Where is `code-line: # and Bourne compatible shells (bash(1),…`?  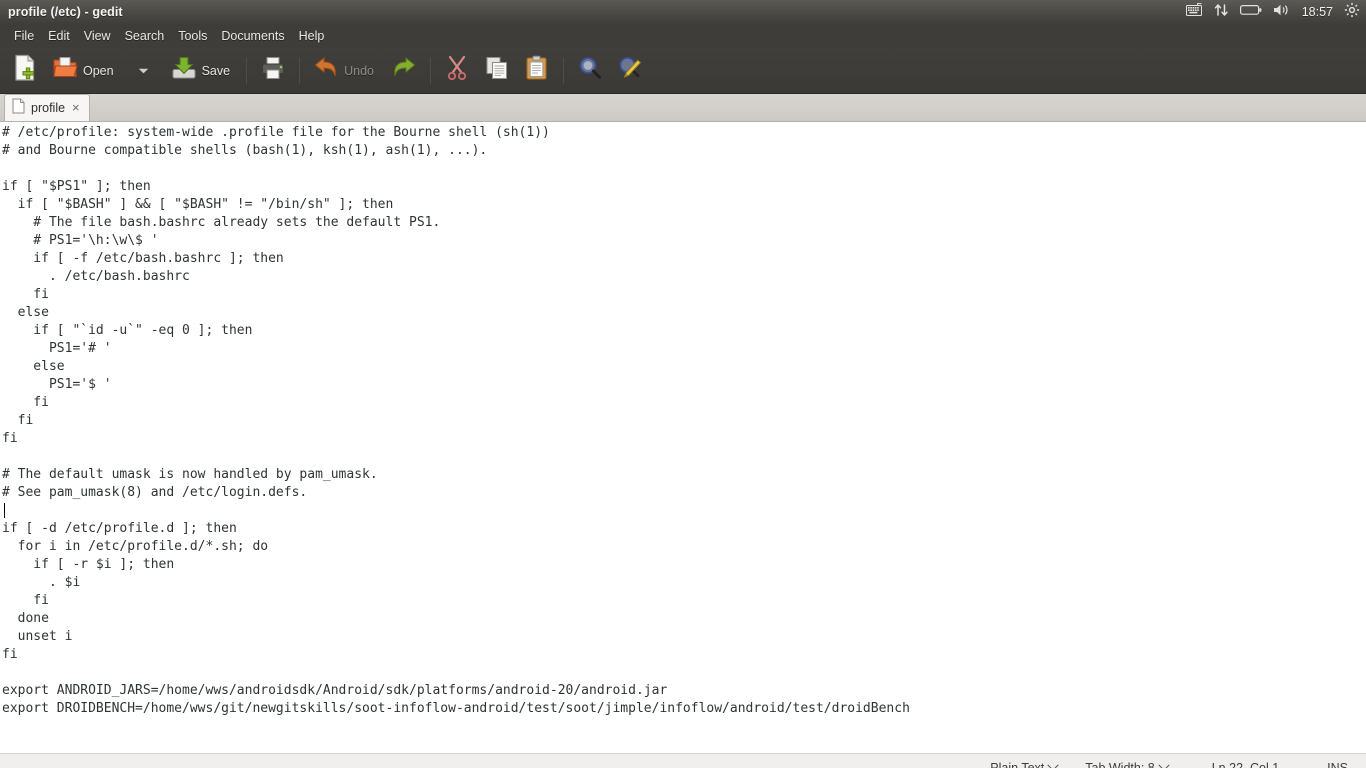
code-line: # and Bourne compatible shells (bash(1),… is located at coordinates (245, 150).